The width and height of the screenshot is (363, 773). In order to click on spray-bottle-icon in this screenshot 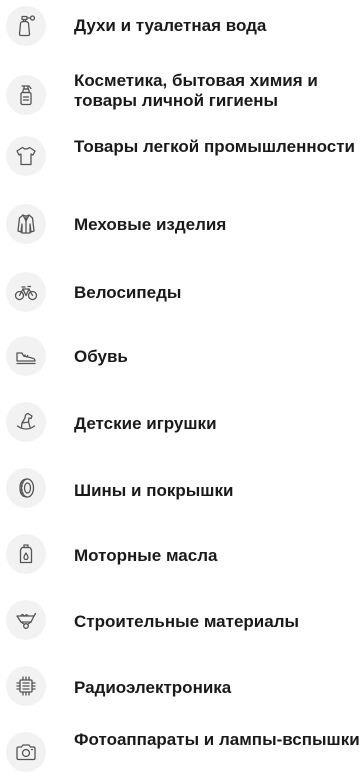, I will do `click(26, 95)`.